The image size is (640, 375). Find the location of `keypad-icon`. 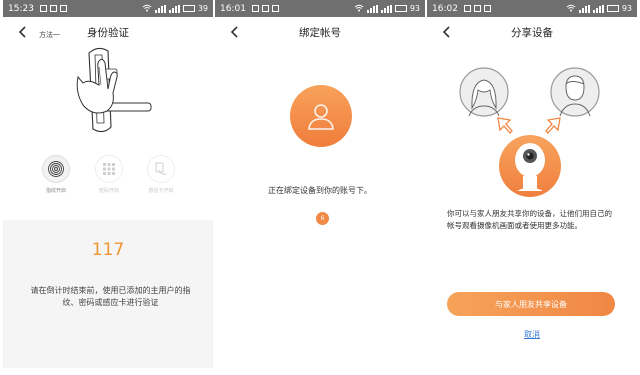

keypad-icon is located at coordinates (109, 169).